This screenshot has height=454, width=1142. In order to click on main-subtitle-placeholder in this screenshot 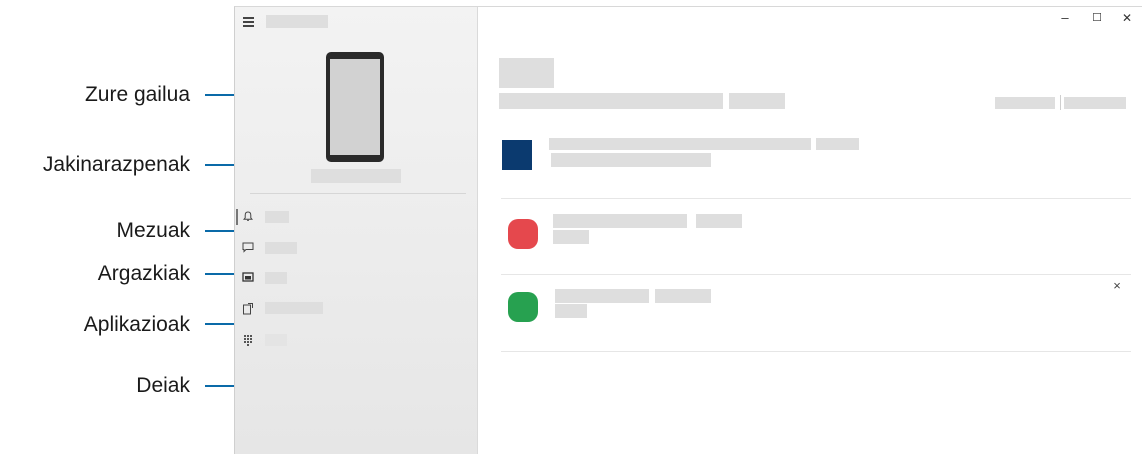, I will do `click(611, 101)`.